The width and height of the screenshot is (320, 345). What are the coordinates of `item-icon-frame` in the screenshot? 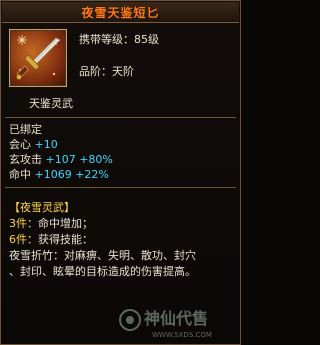 It's located at (38, 58).